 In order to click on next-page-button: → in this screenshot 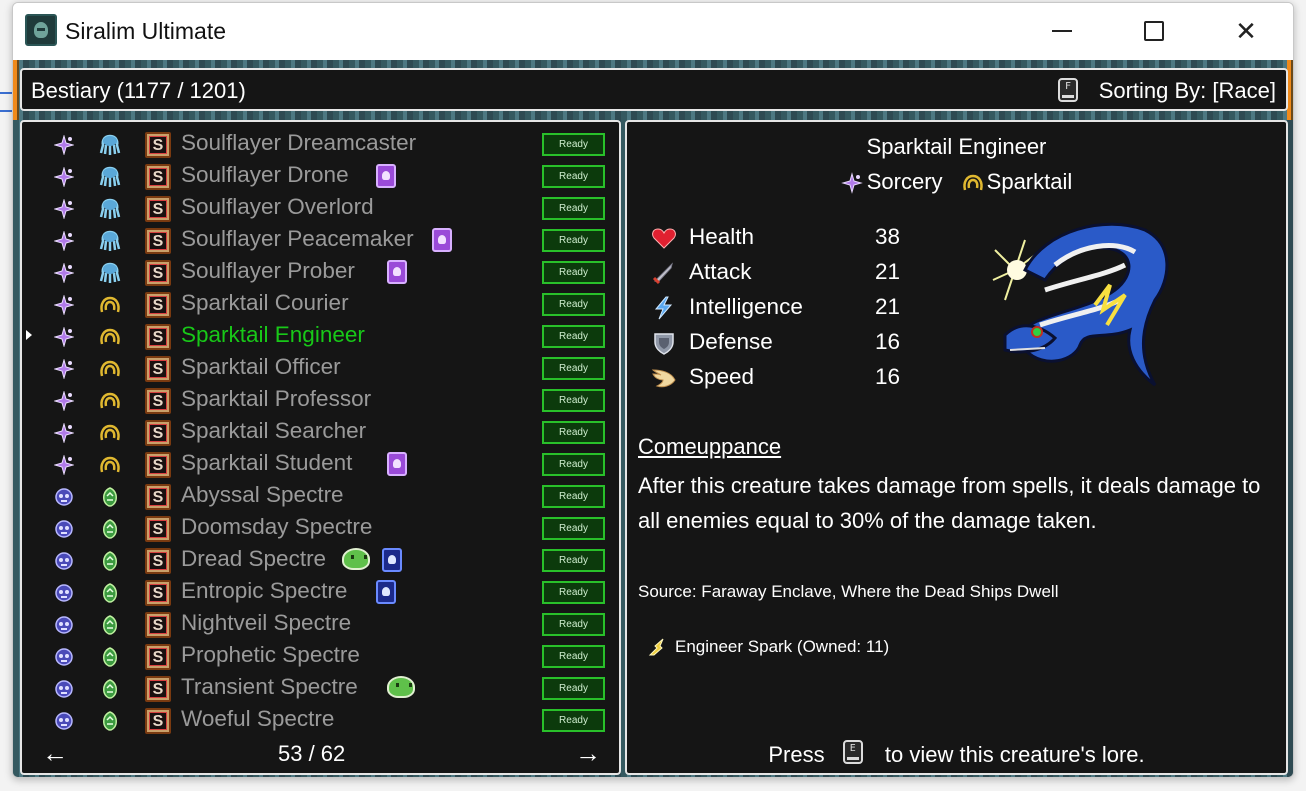, I will do `click(588, 753)`.